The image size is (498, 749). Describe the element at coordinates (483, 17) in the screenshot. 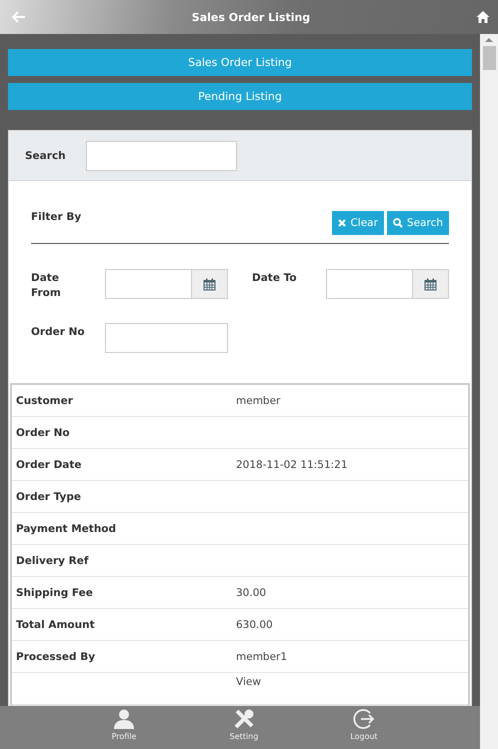

I see `home-icon` at that location.